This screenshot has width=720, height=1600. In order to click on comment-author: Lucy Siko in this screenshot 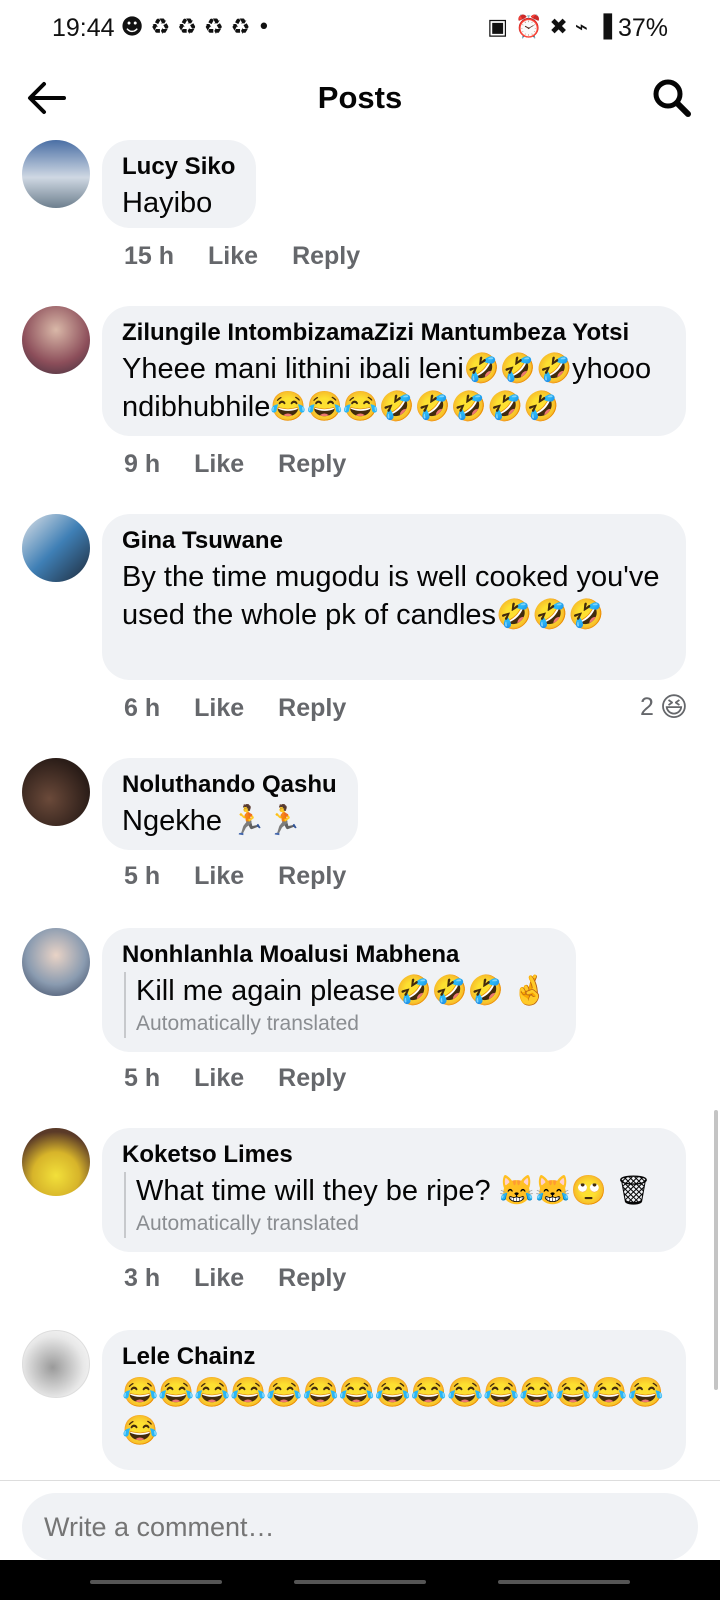, I will do `click(179, 167)`.